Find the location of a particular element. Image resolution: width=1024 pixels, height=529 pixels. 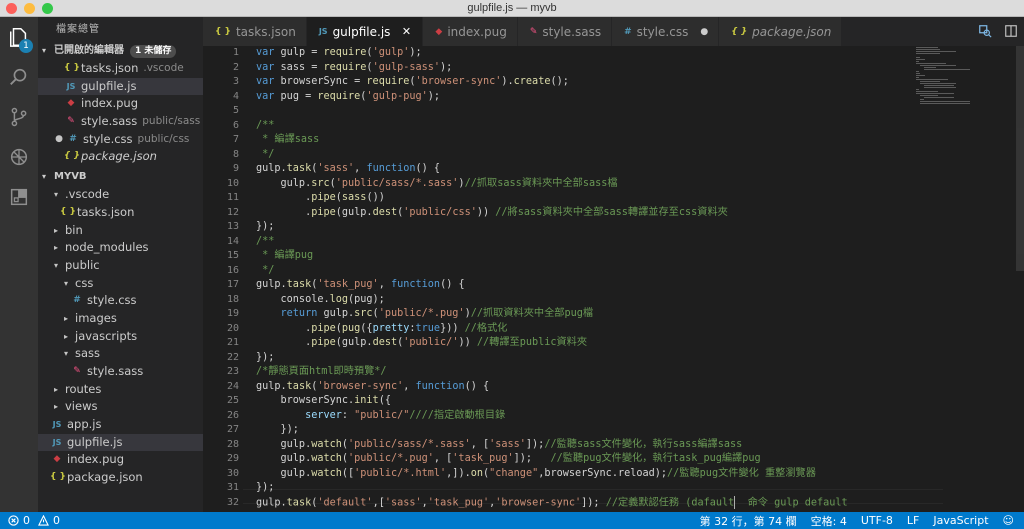

tree-file: JS app.js is located at coordinates (120, 425).